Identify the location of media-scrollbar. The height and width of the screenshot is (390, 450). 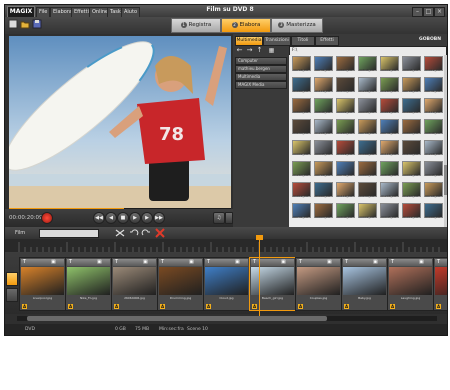
(445, 141).